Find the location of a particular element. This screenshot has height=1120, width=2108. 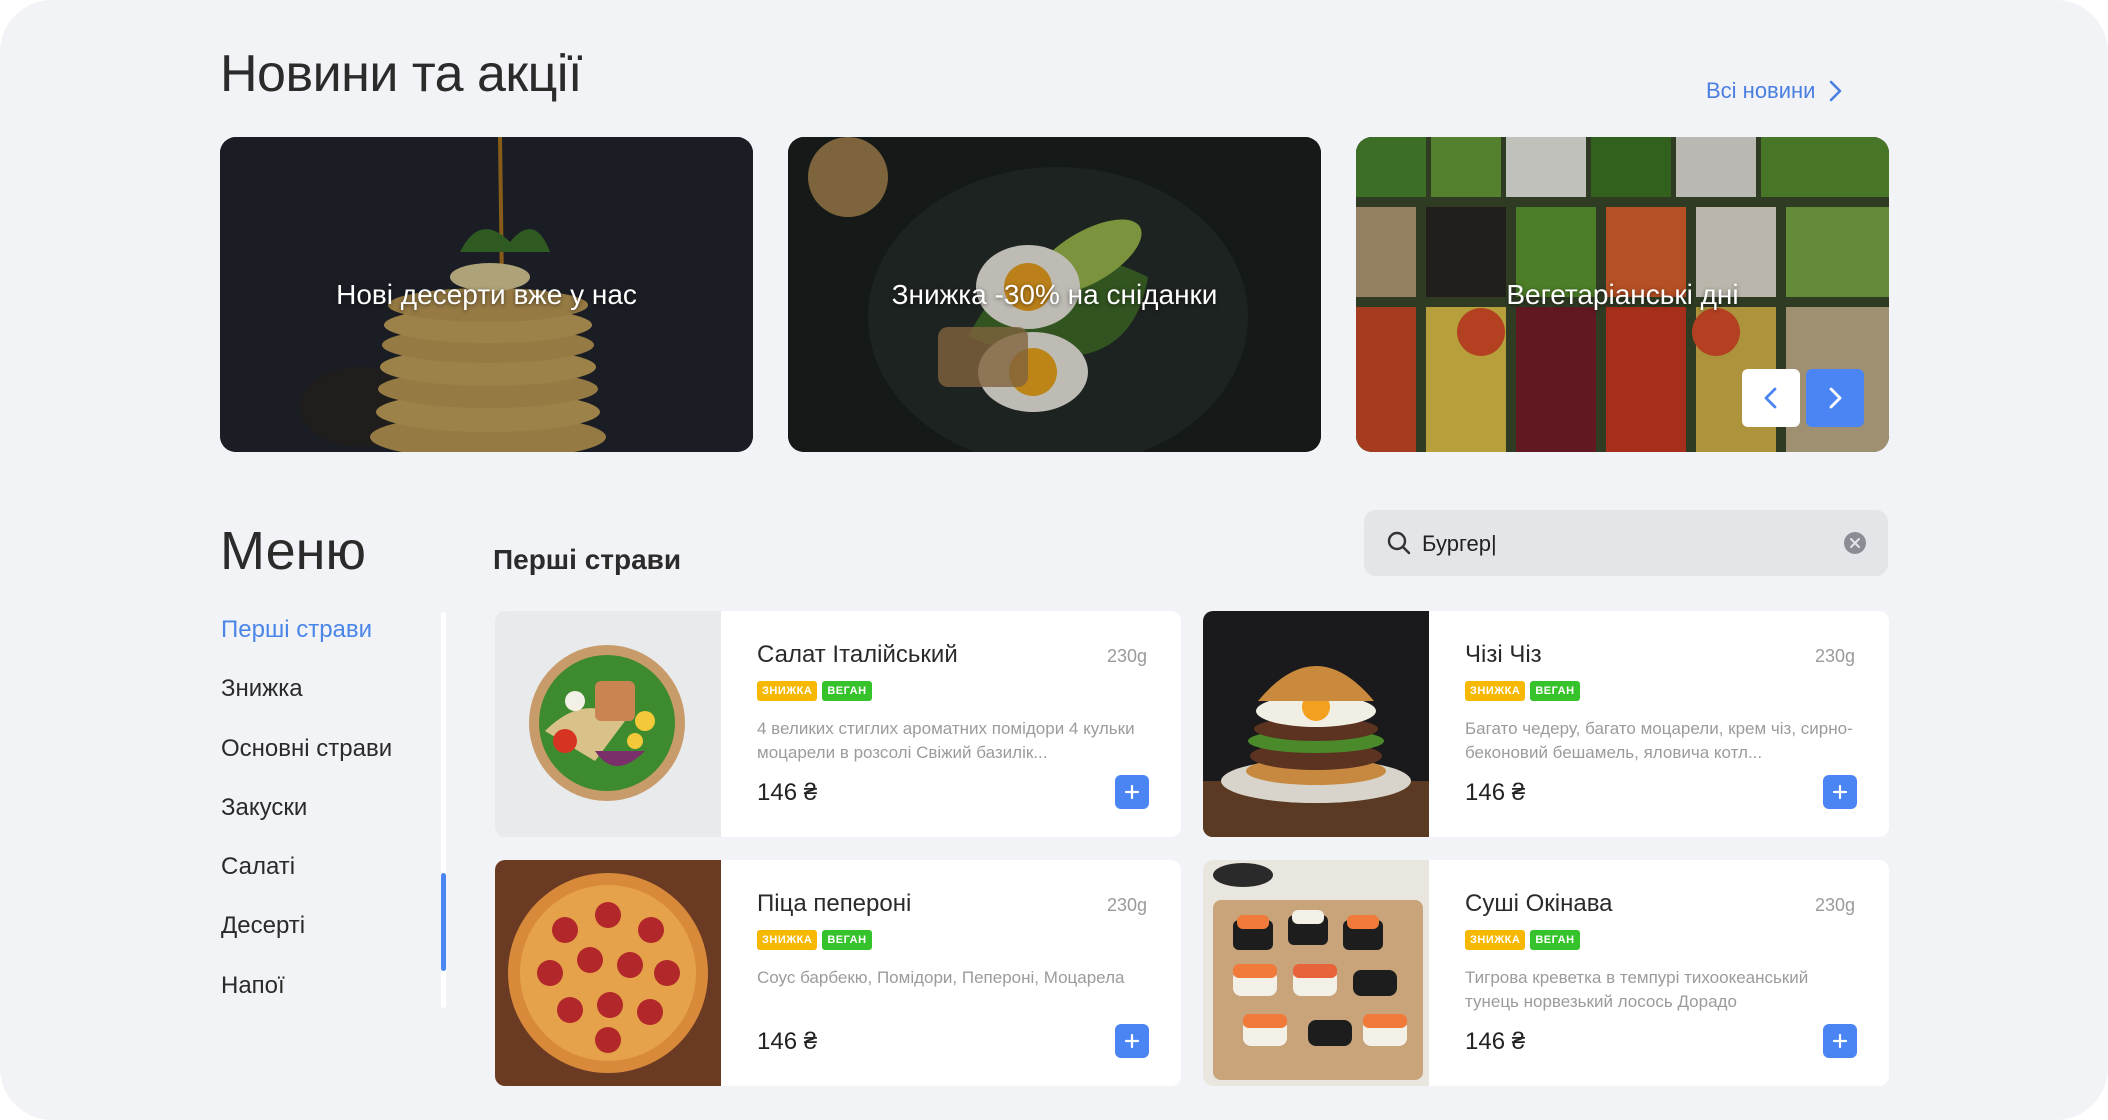

carousel-prev-button is located at coordinates (1771, 398).